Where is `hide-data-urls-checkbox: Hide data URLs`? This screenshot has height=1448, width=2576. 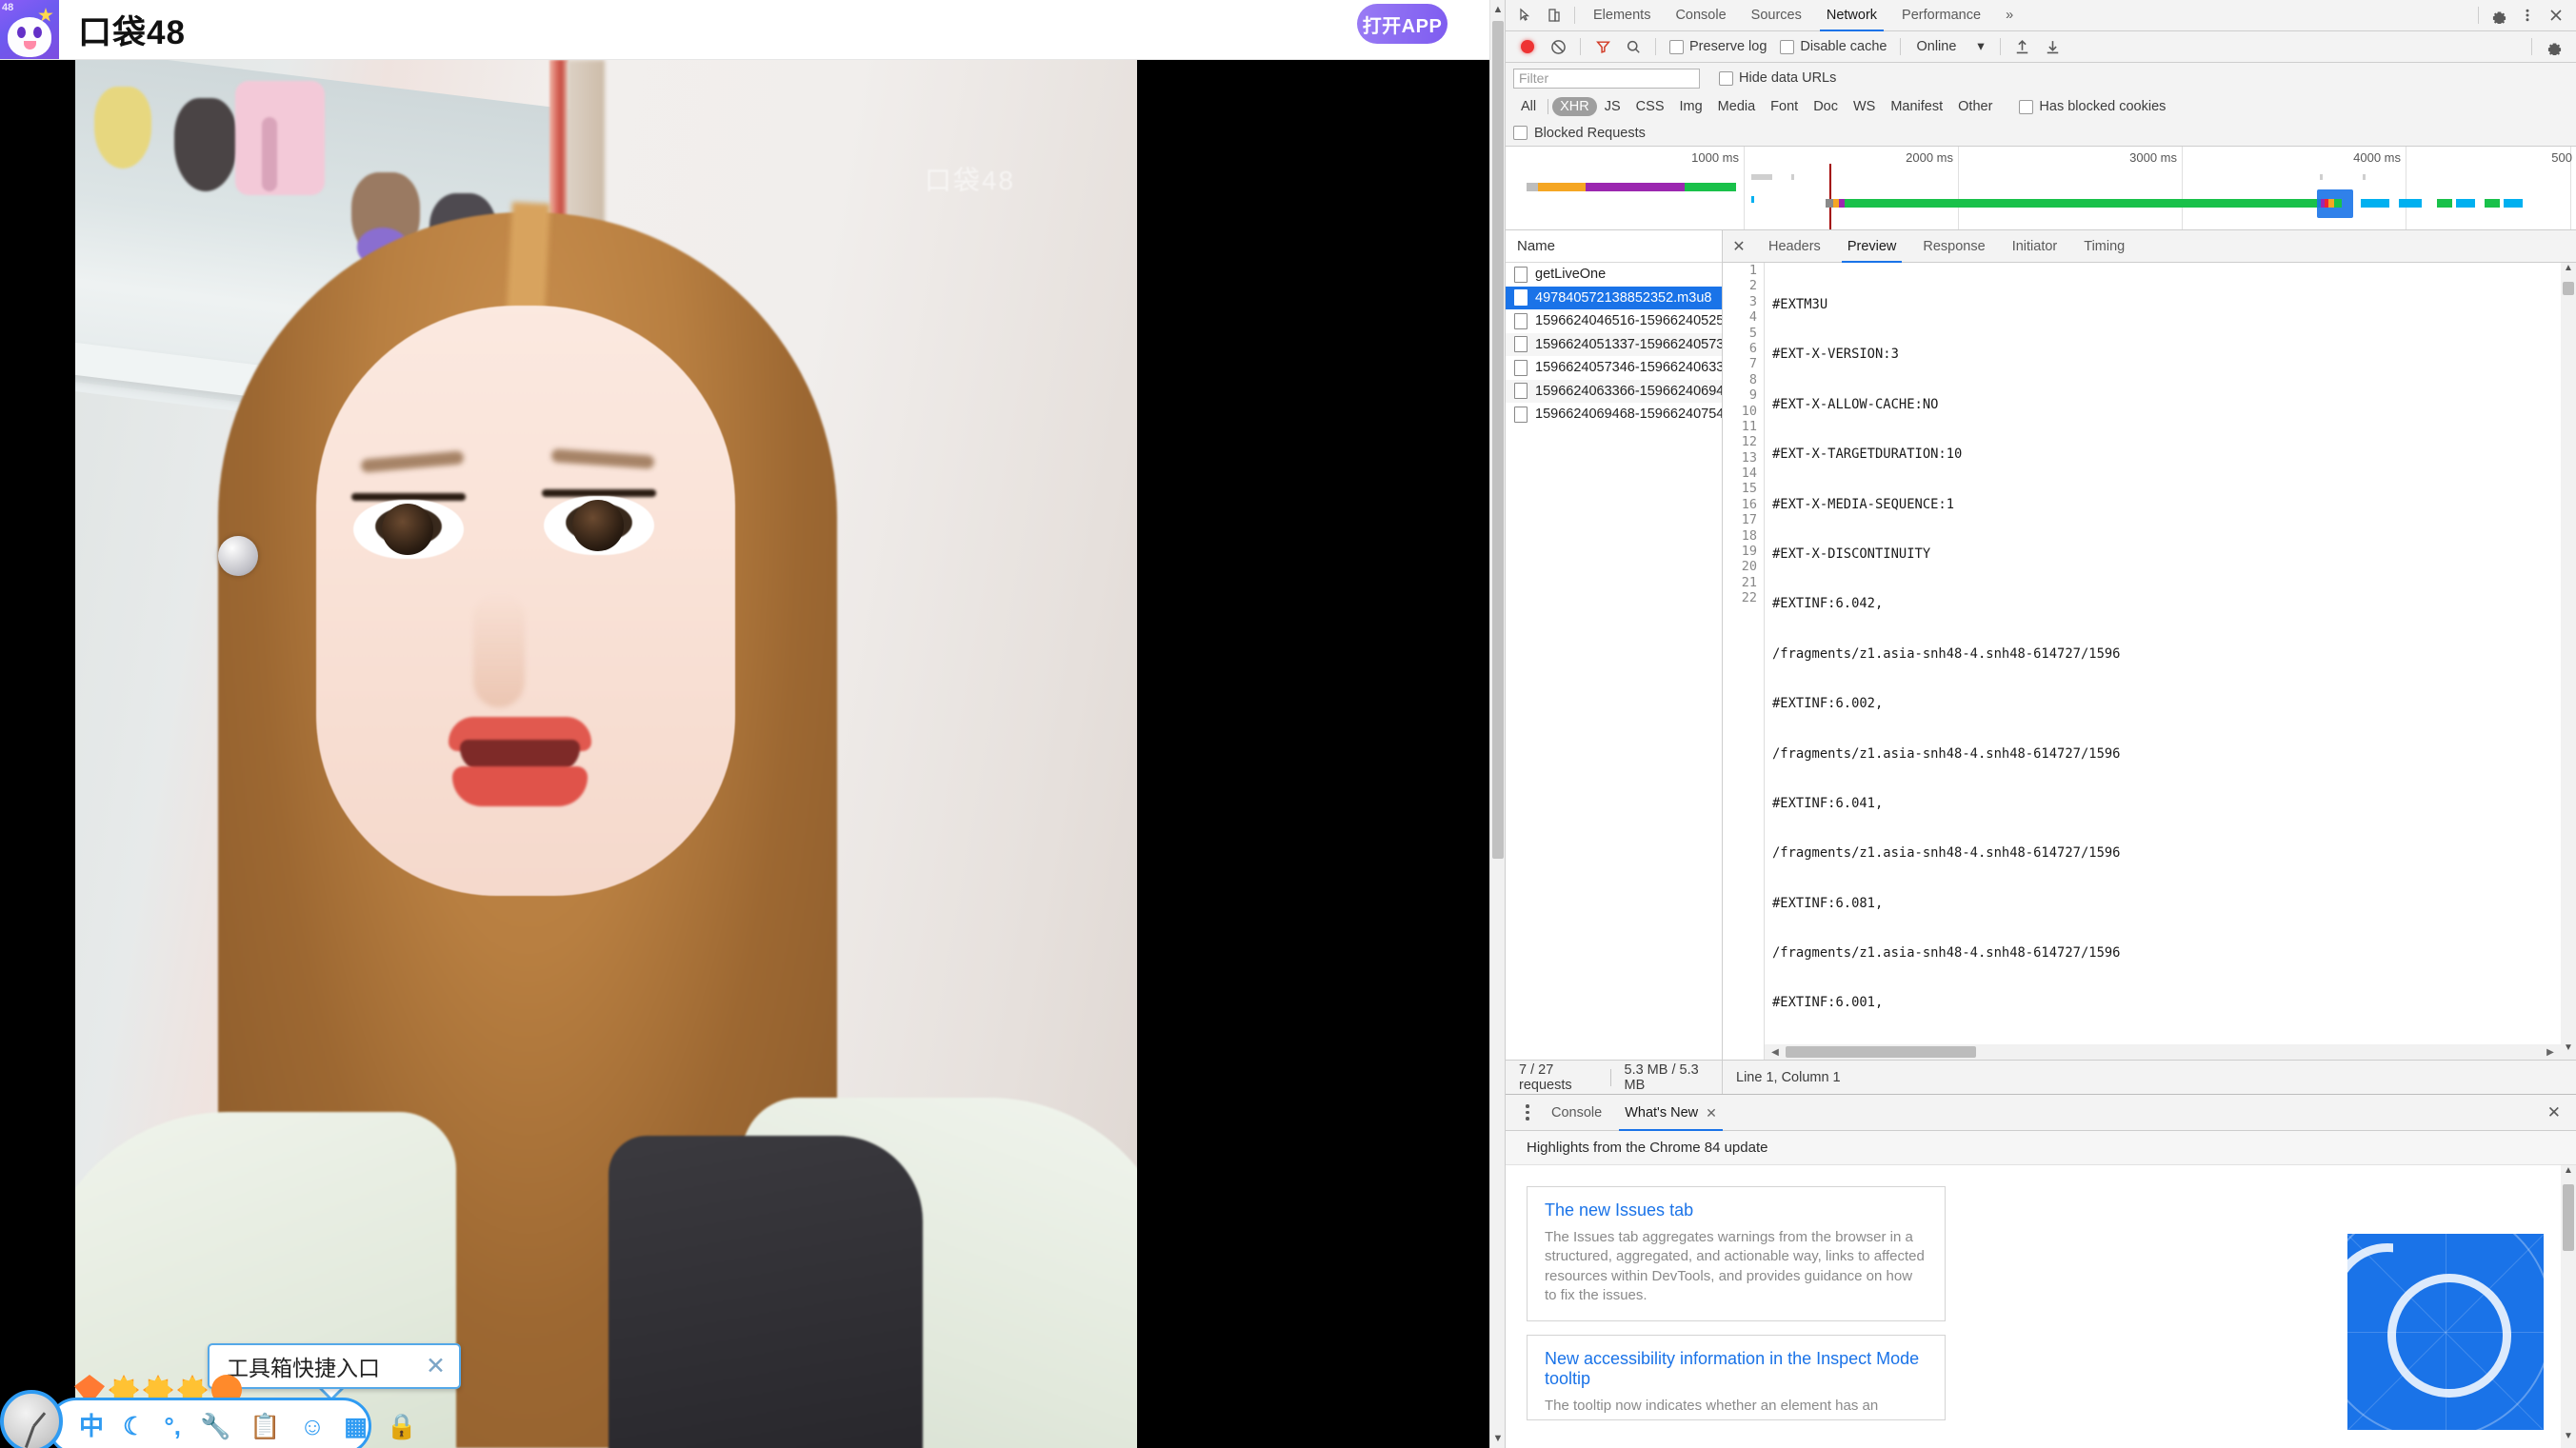
hide-data-urls-checkbox: Hide data URLs is located at coordinates (1777, 78).